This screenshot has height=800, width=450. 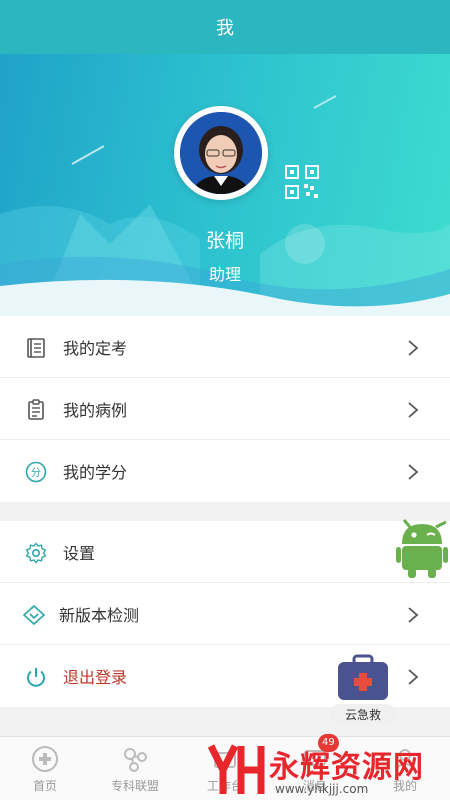 I want to click on avatar-photo, so click(x=221, y=153).